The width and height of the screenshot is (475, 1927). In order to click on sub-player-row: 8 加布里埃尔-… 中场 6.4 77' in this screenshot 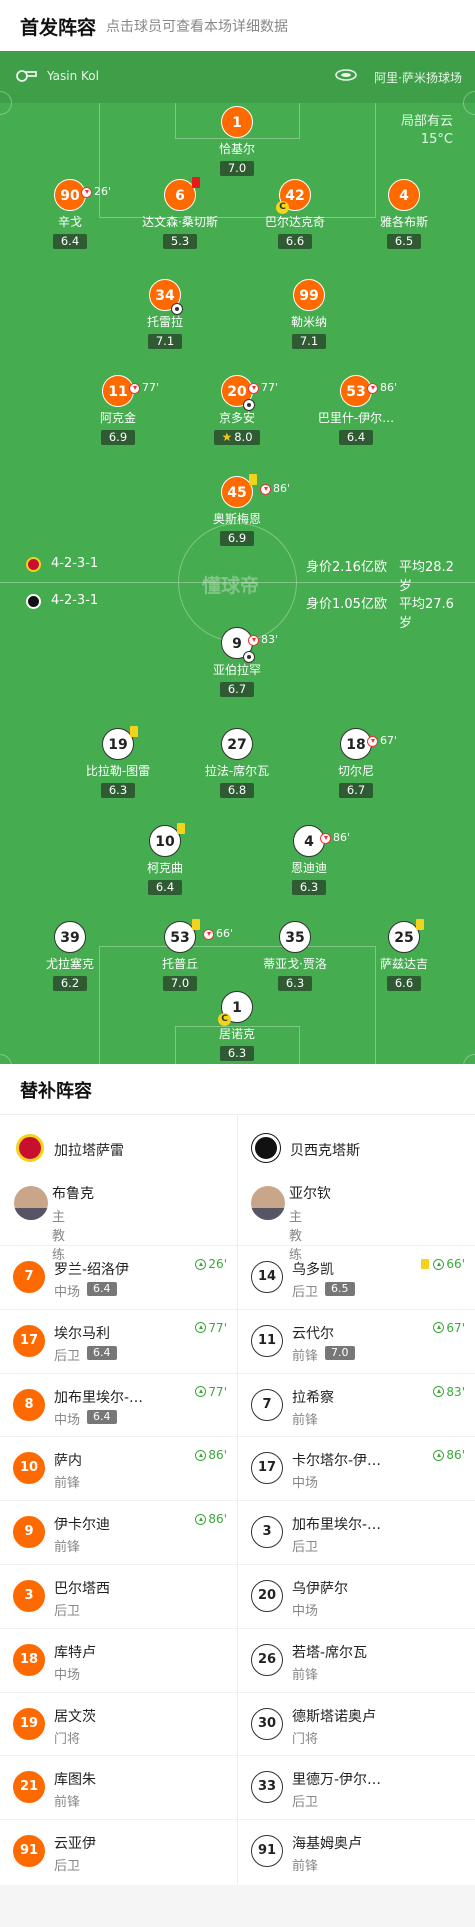, I will do `click(118, 1404)`.